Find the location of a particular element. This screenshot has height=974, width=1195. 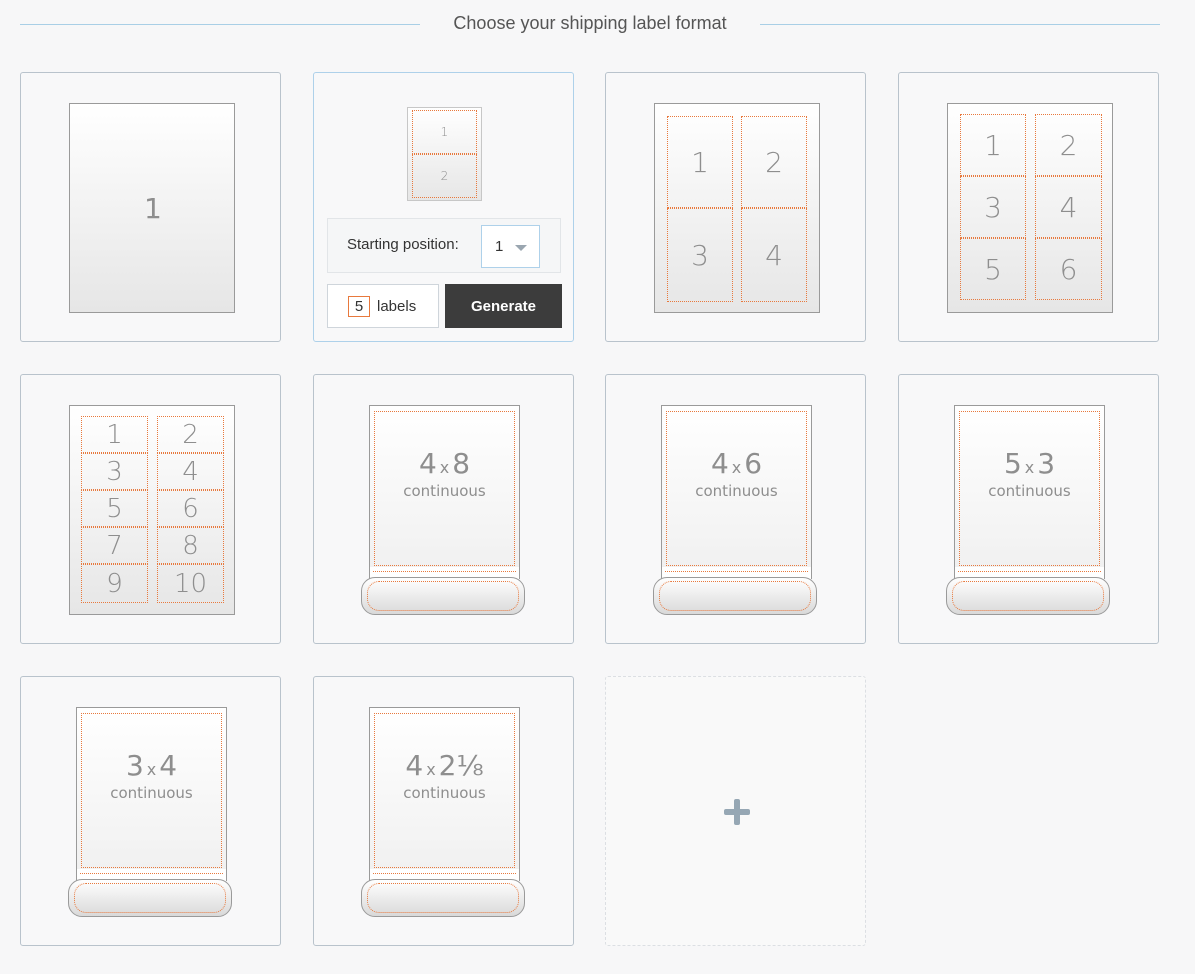

sheet-preview: 1 2 is located at coordinates (444, 154).